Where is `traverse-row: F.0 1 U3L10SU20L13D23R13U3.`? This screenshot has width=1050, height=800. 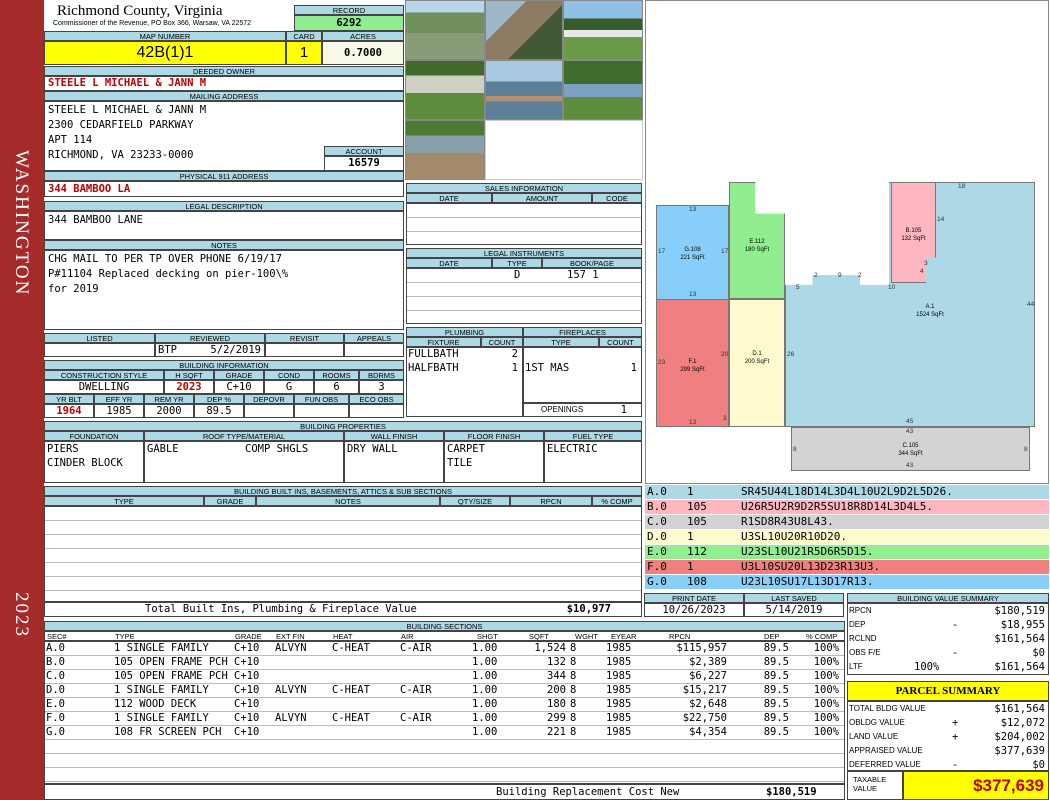
traverse-row: F.0 1 U3L10SU20L13D23R13U3. is located at coordinates (847, 567).